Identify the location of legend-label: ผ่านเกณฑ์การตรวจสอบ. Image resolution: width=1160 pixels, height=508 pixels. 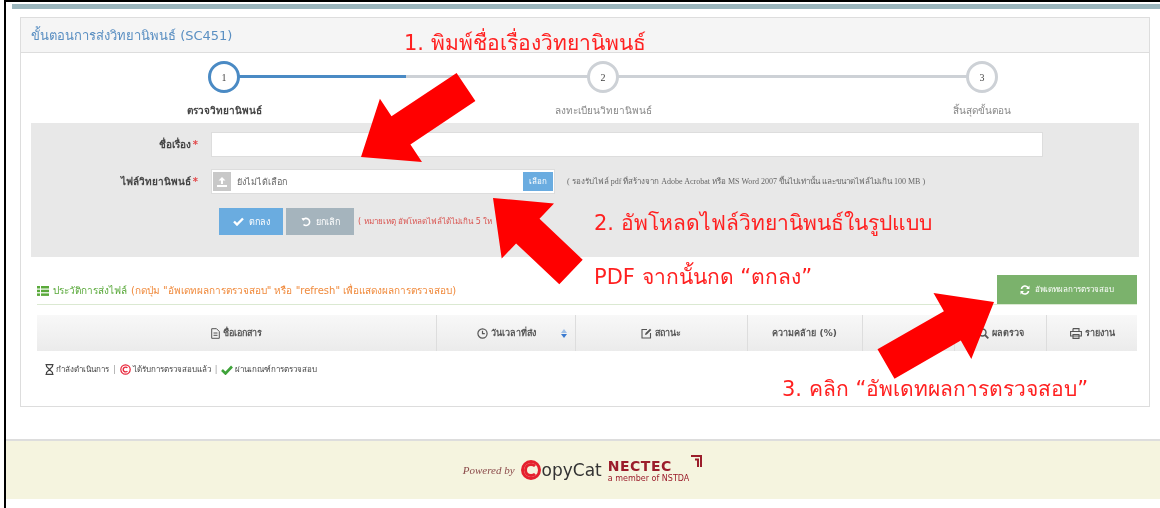
(276, 370).